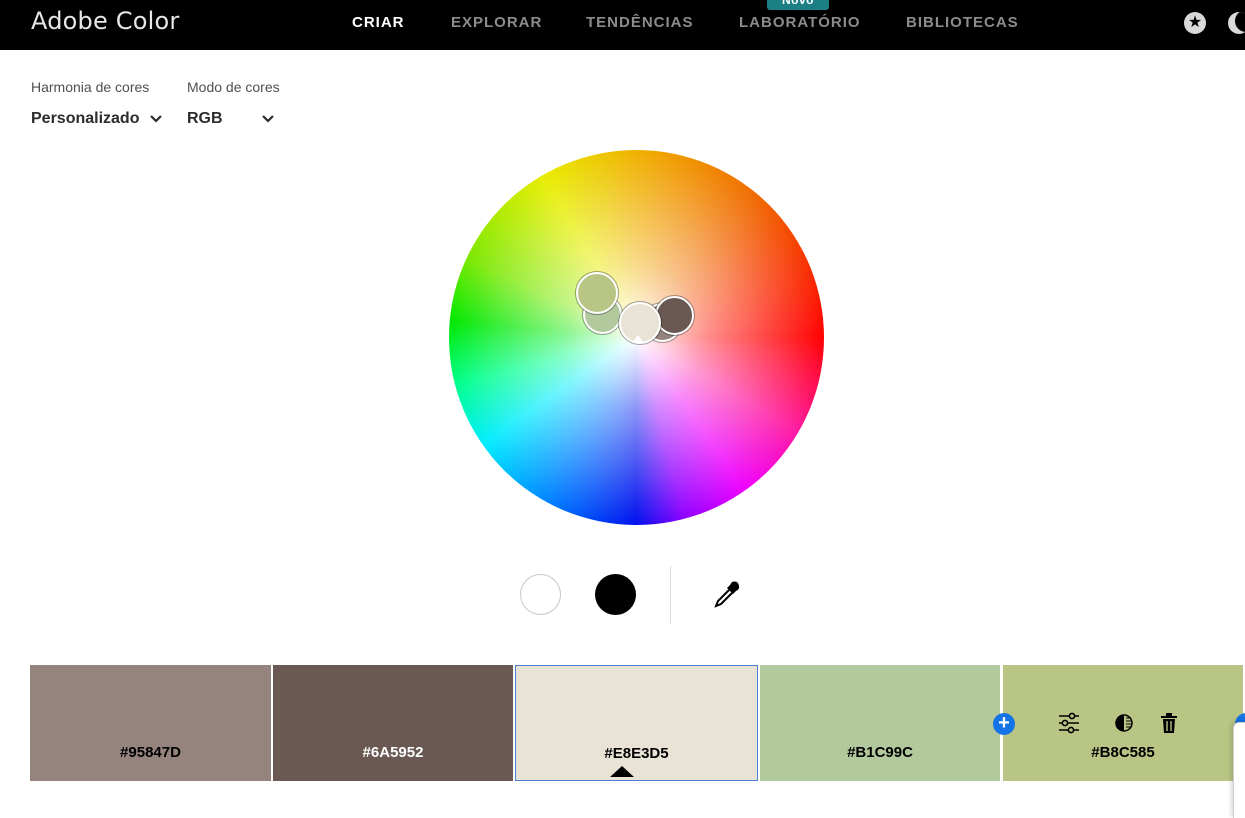  Describe the element at coordinates (1123, 752) in the screenshot. I see `swatch-hex: #B8C585` at that location.